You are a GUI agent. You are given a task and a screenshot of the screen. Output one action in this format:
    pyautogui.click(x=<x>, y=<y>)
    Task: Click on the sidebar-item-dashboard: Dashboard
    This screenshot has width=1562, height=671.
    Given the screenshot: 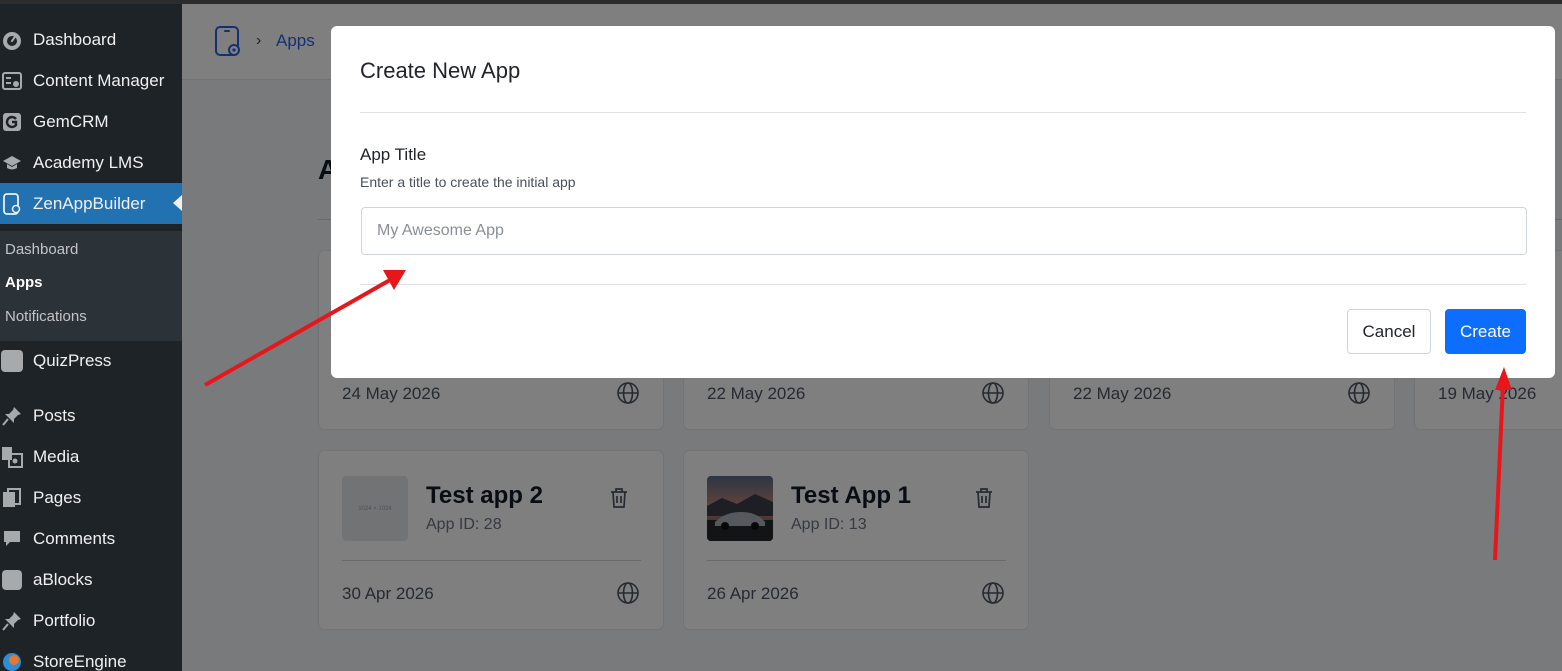 What is the action you would take?
    pyautogui.click(x=91, y=39)
    